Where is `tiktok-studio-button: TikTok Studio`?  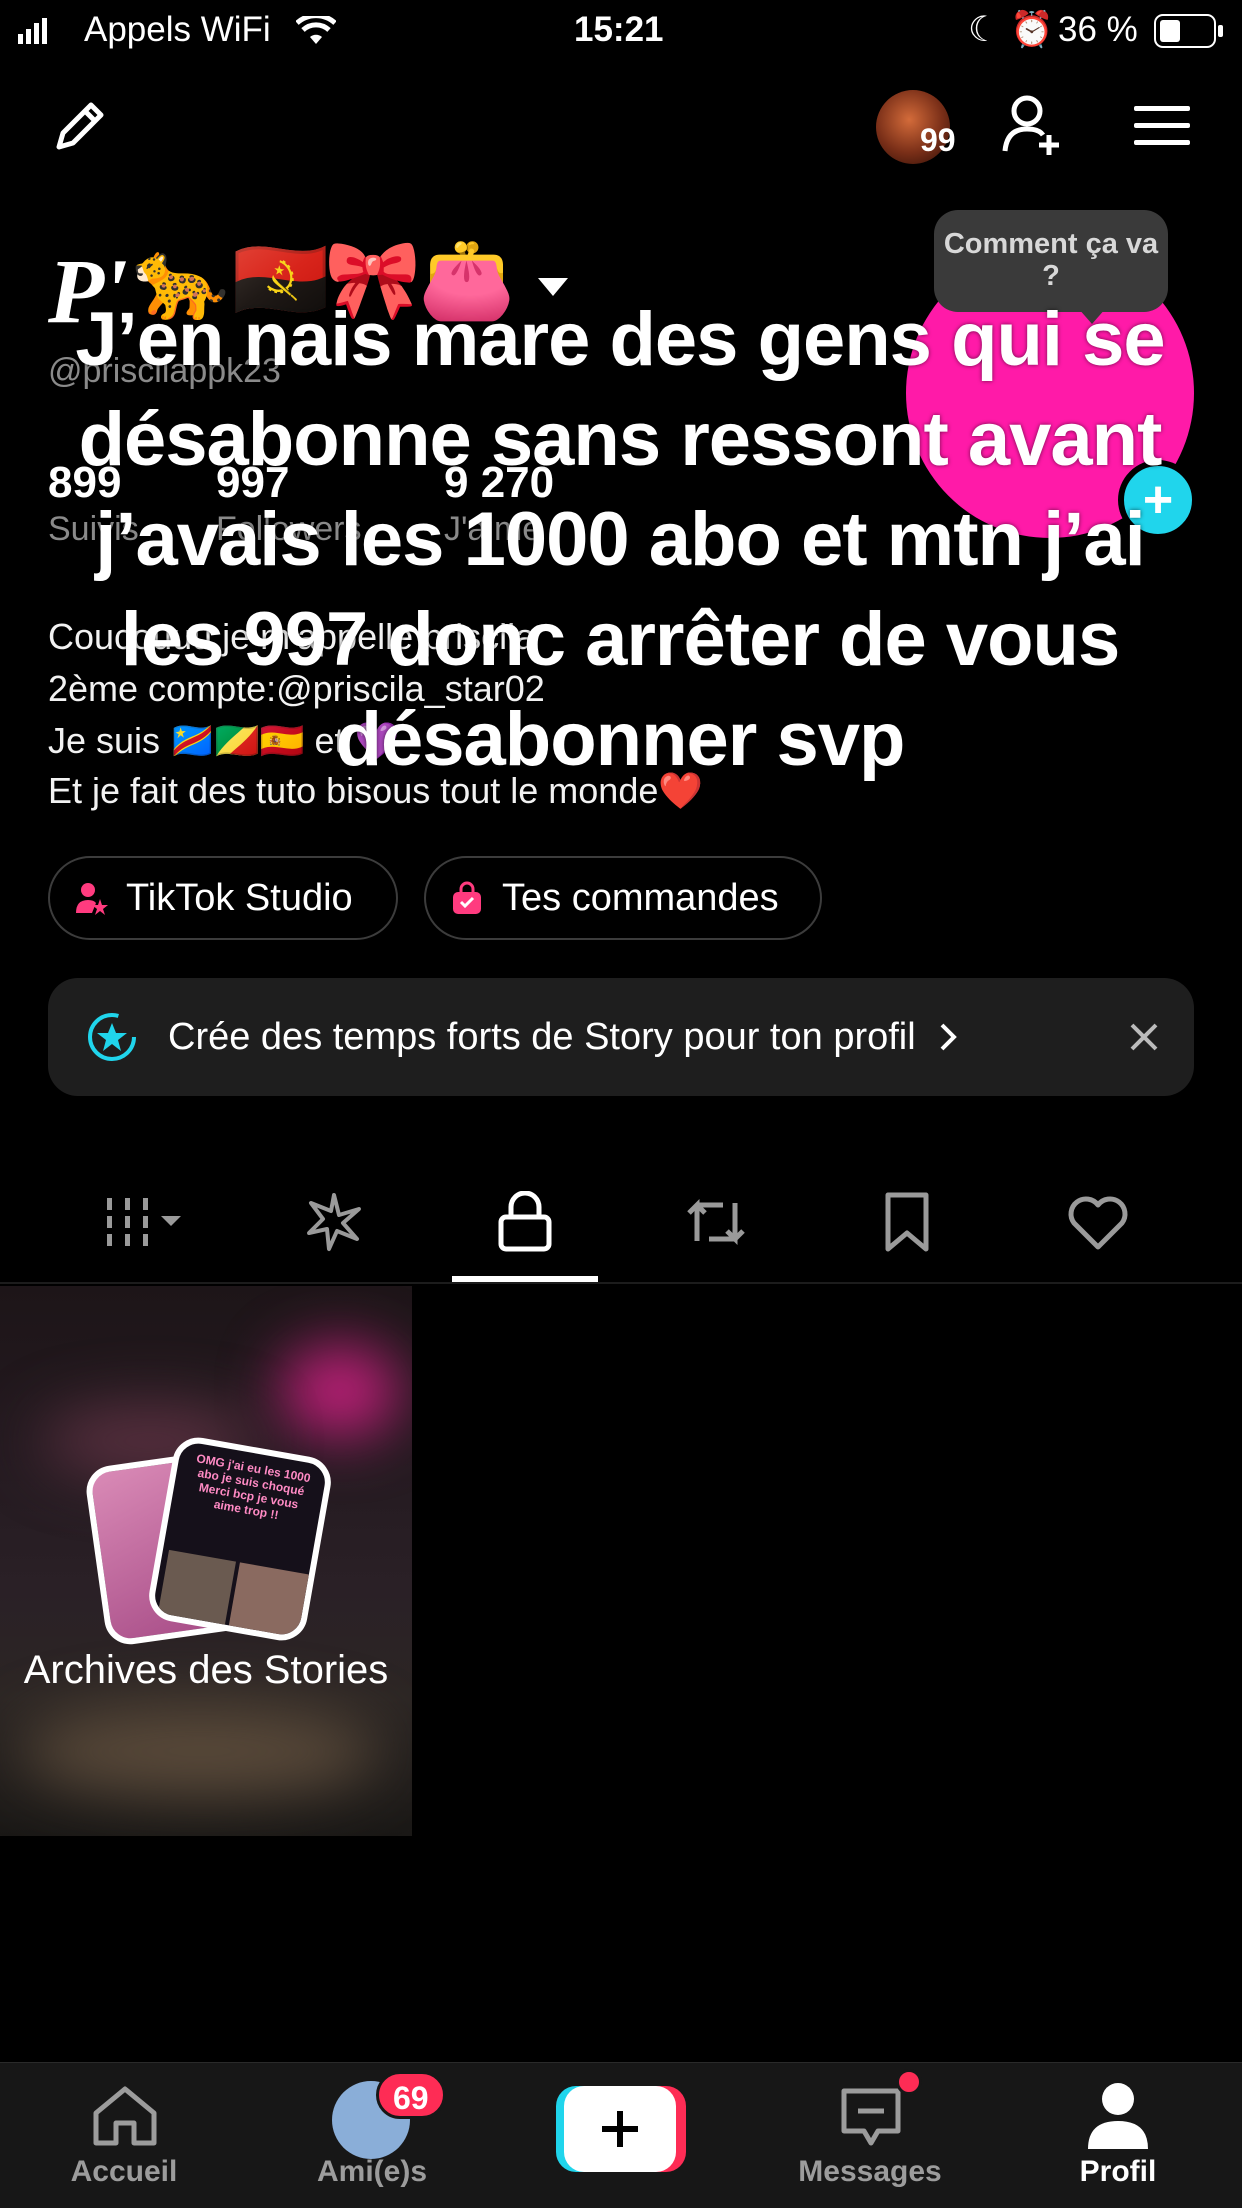 tiktok-studio-button: TikTok Studio is located at coordinates (223, 898).